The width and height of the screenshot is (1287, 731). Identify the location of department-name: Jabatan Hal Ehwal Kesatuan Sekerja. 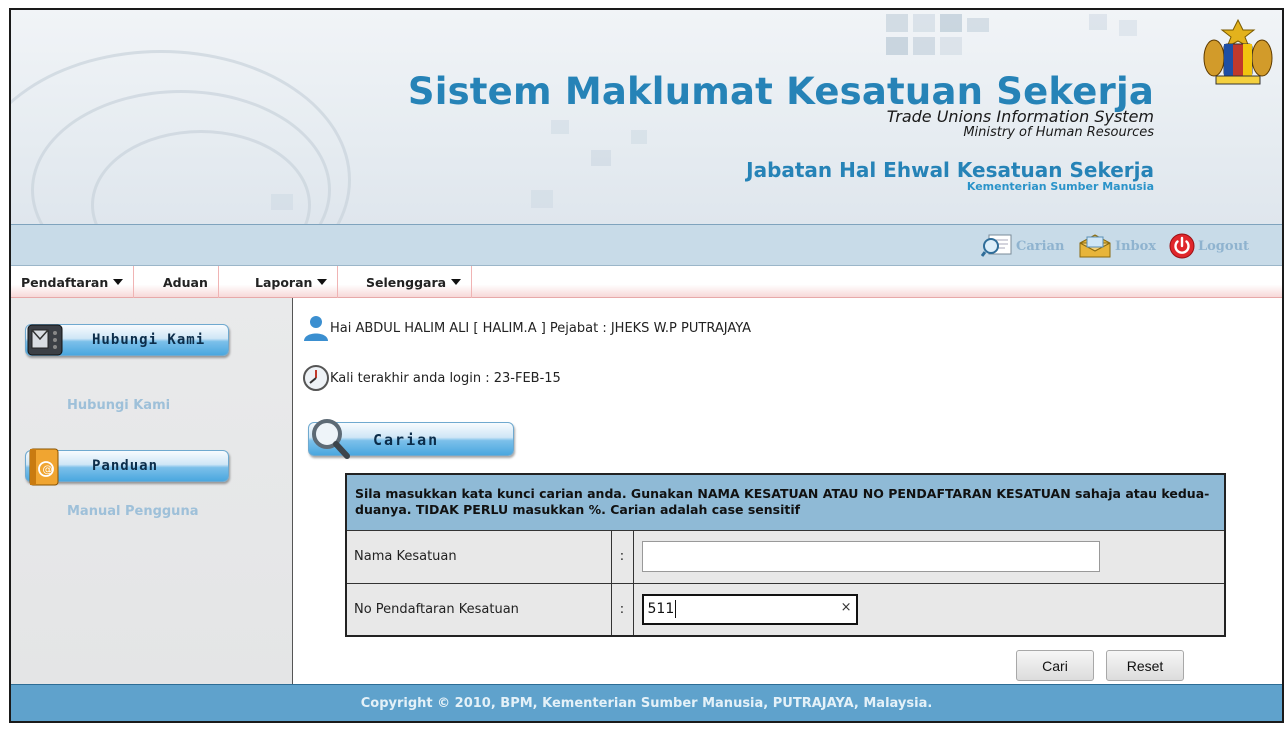
(950, 170).